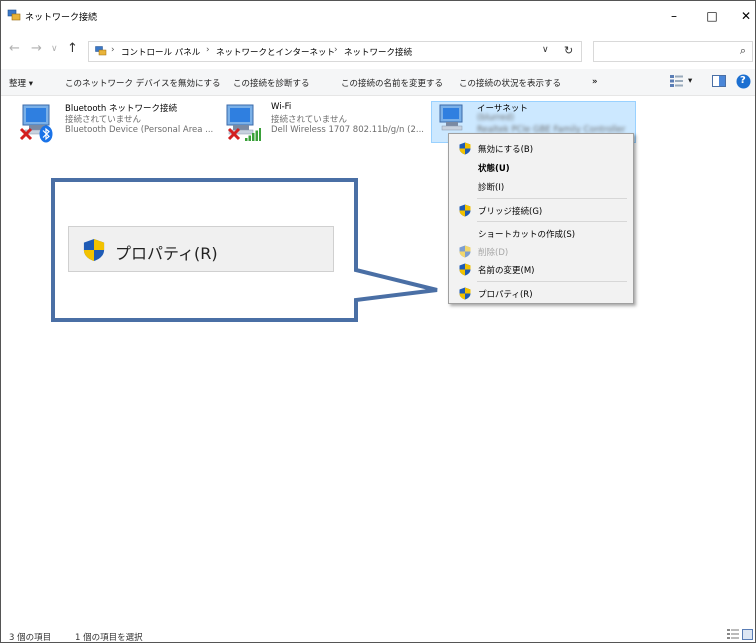 Image resolution: width=756 pixels, height=643 pixels. What do you see at coordinates (166, 253) in the screenshot?
I see `callout-label: プロパティ(R)` at bounding box center [166, 253].